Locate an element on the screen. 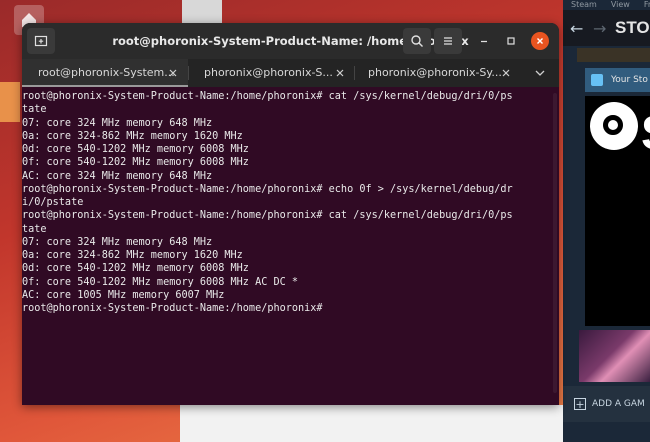 This screenshot has height=442, width=650. steam-logo-icon is located at coordinates (614, 126).